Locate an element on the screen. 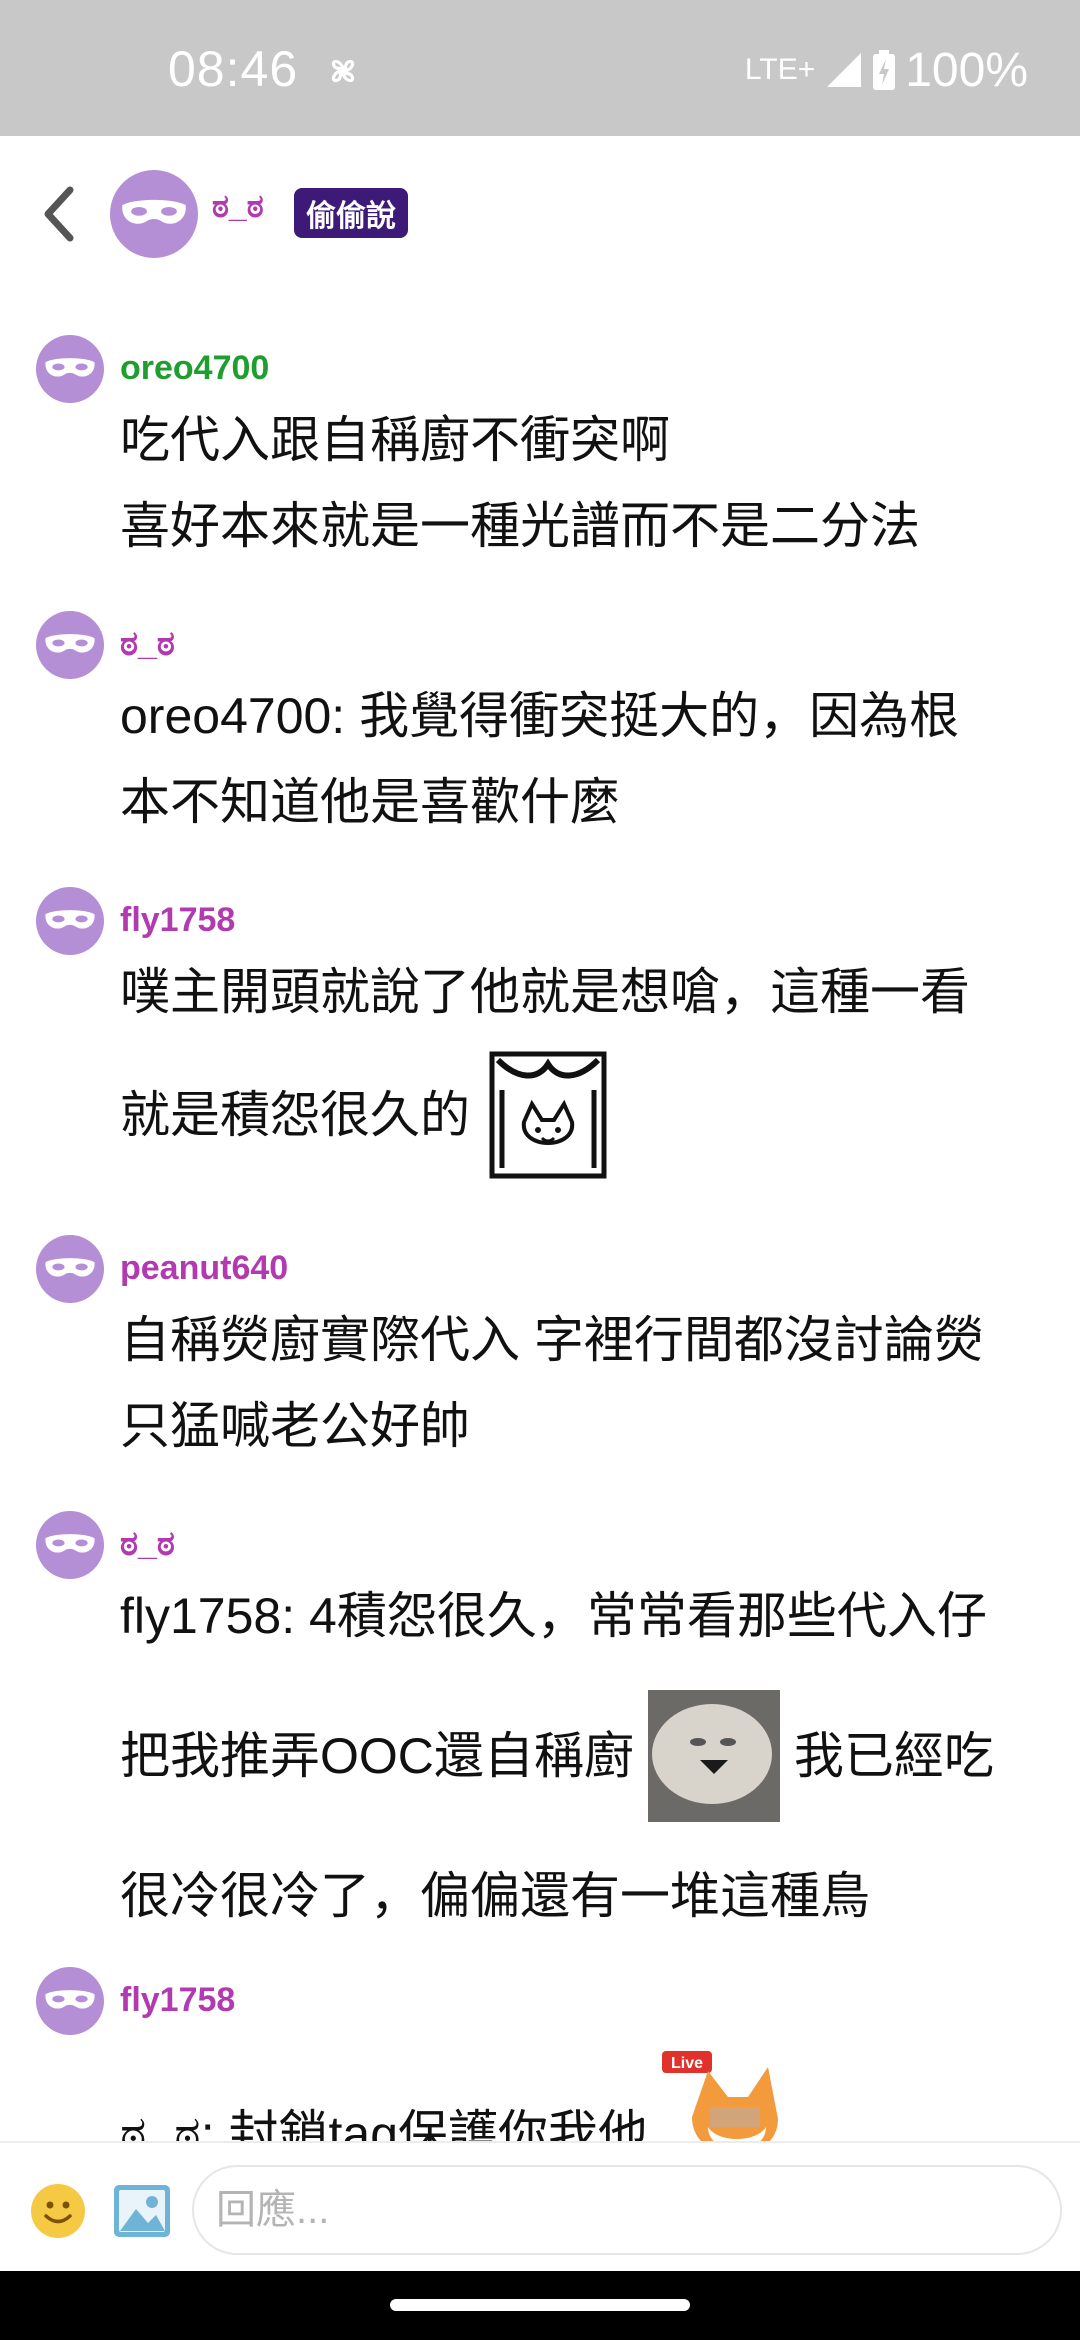 The image size is (1080, 2340). back-button is located at coordinates (58, 214).